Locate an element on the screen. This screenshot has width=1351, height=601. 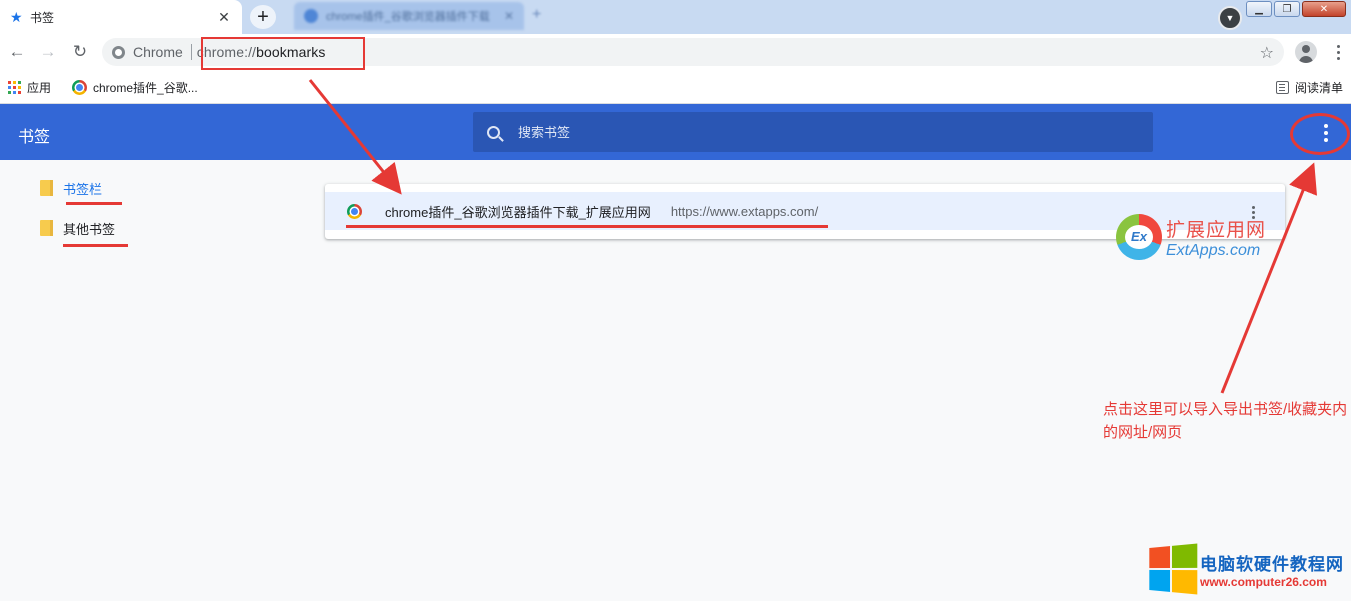
profile-avatar-icon is located at coordinates (1306, 52).